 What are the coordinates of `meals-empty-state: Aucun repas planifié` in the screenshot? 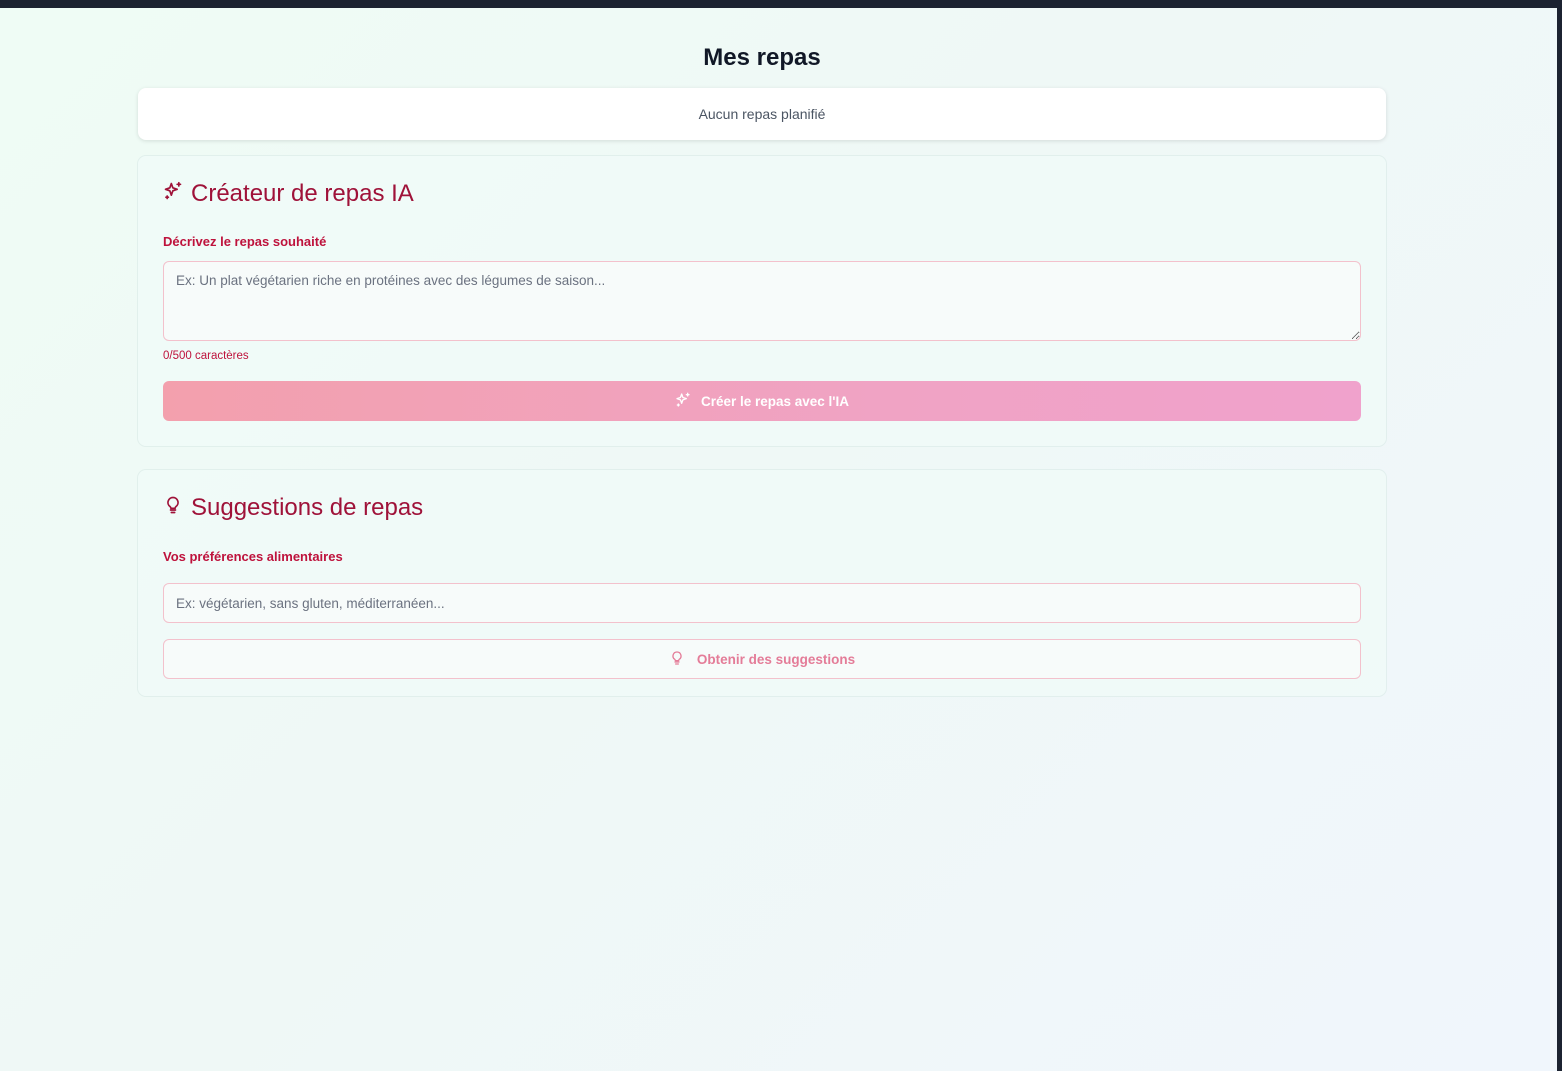 It's located at (762, 114).